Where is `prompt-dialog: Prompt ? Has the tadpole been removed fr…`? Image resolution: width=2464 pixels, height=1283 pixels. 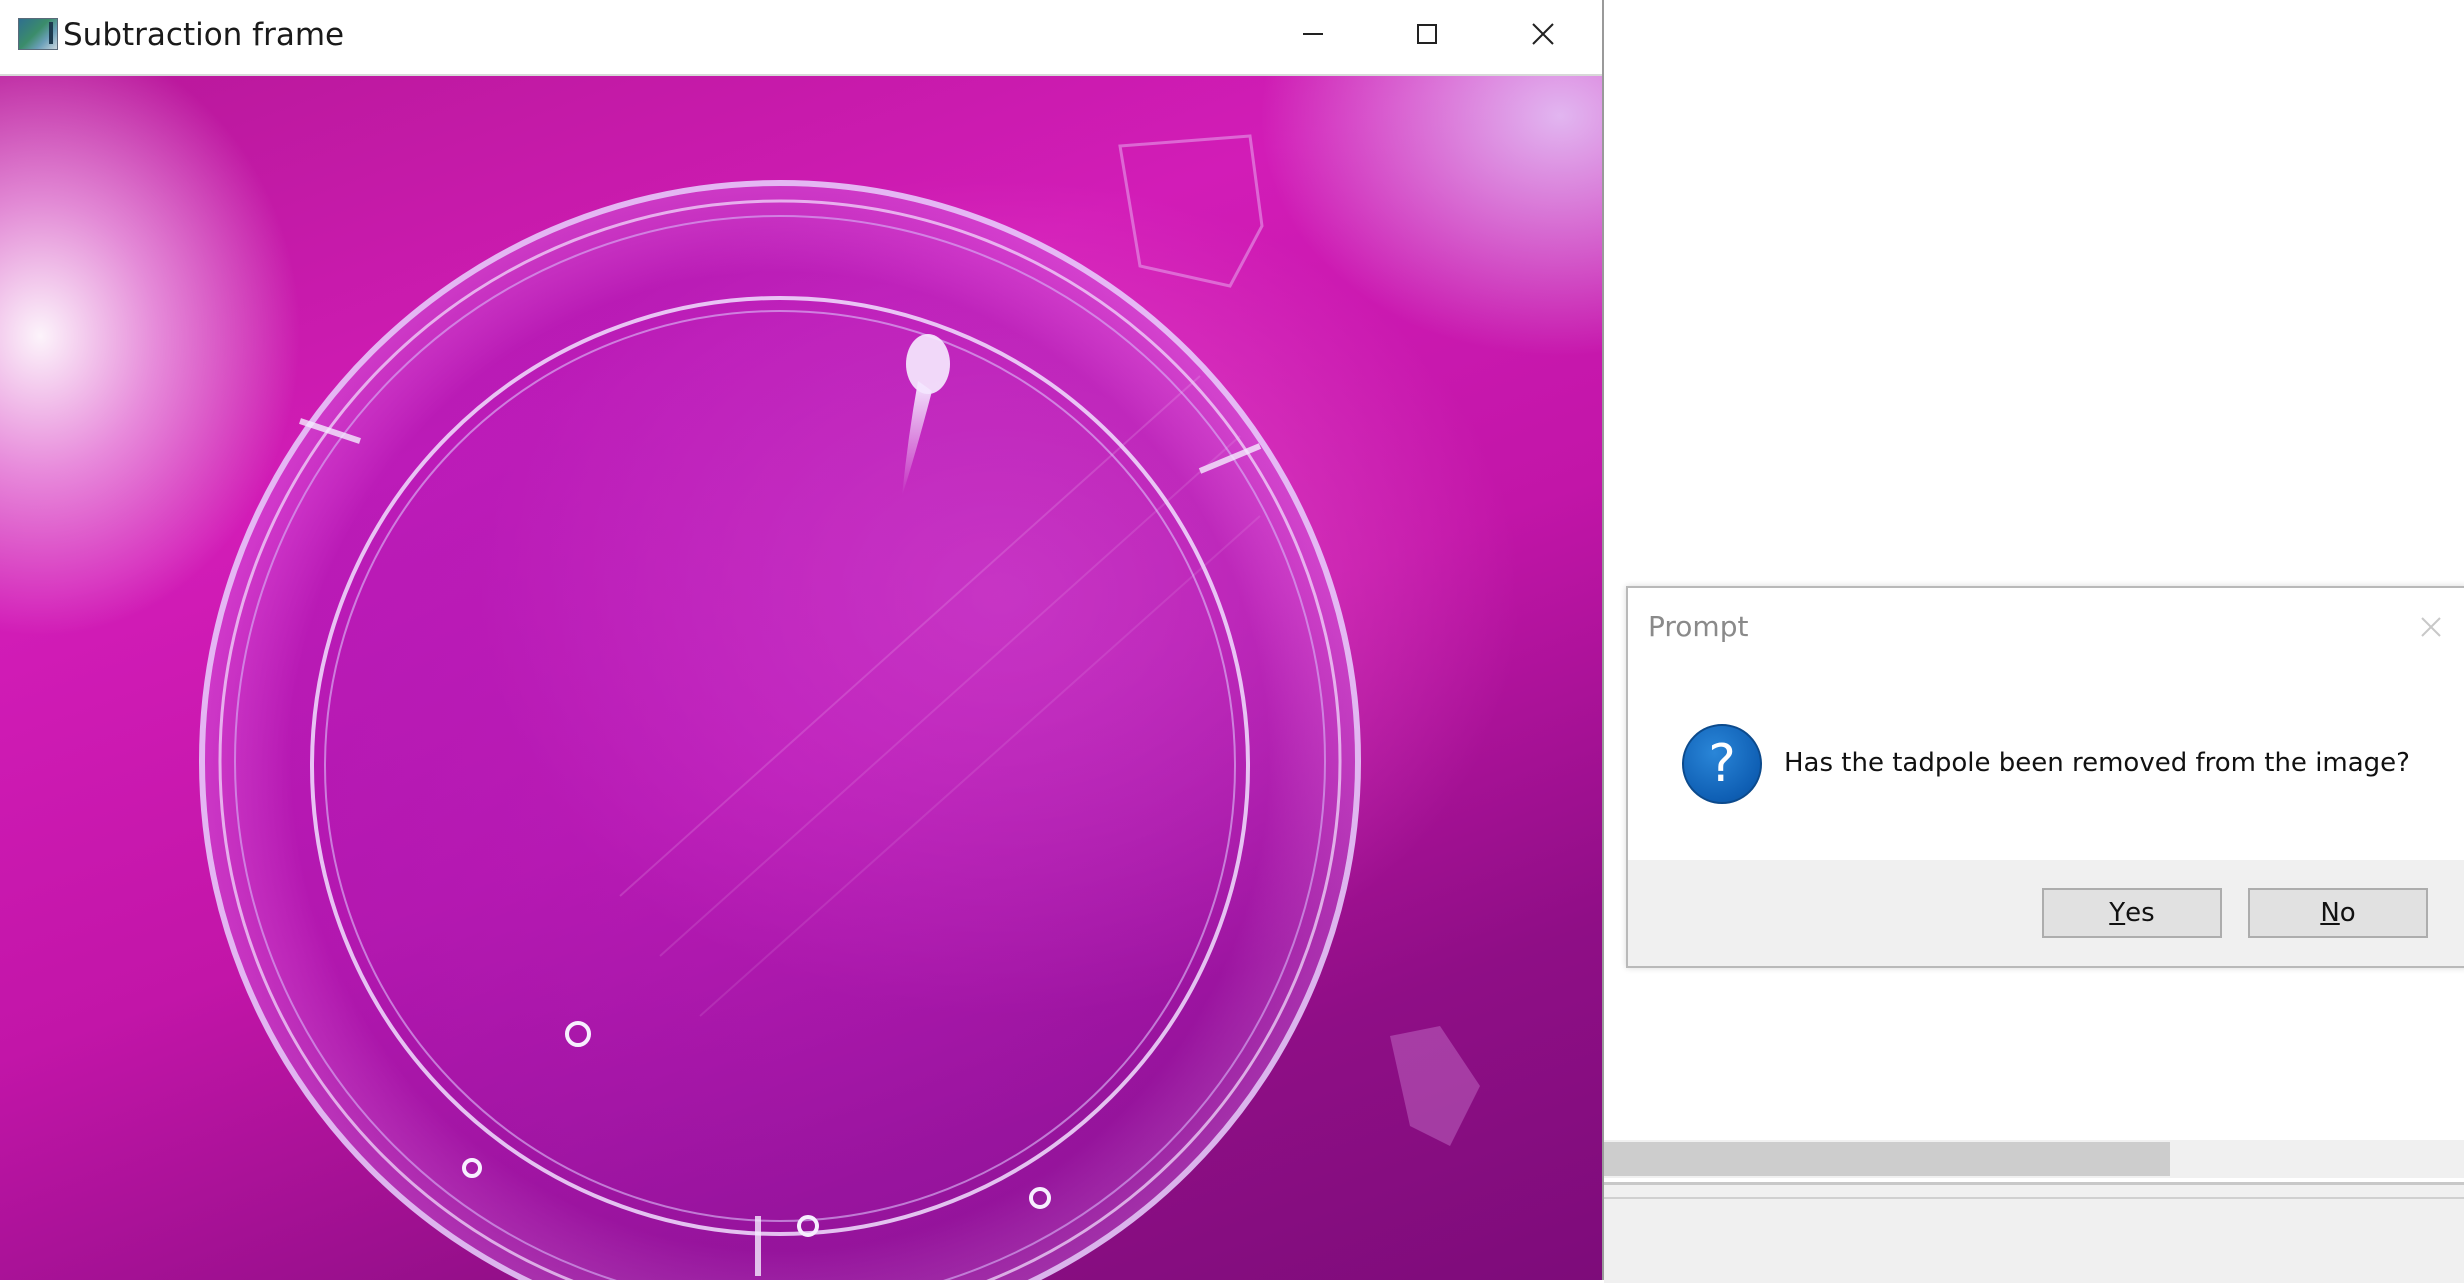 prompt-dialog: Prompt ? Has the tadpole been removed fr… is located at coordinates (2045, 777).